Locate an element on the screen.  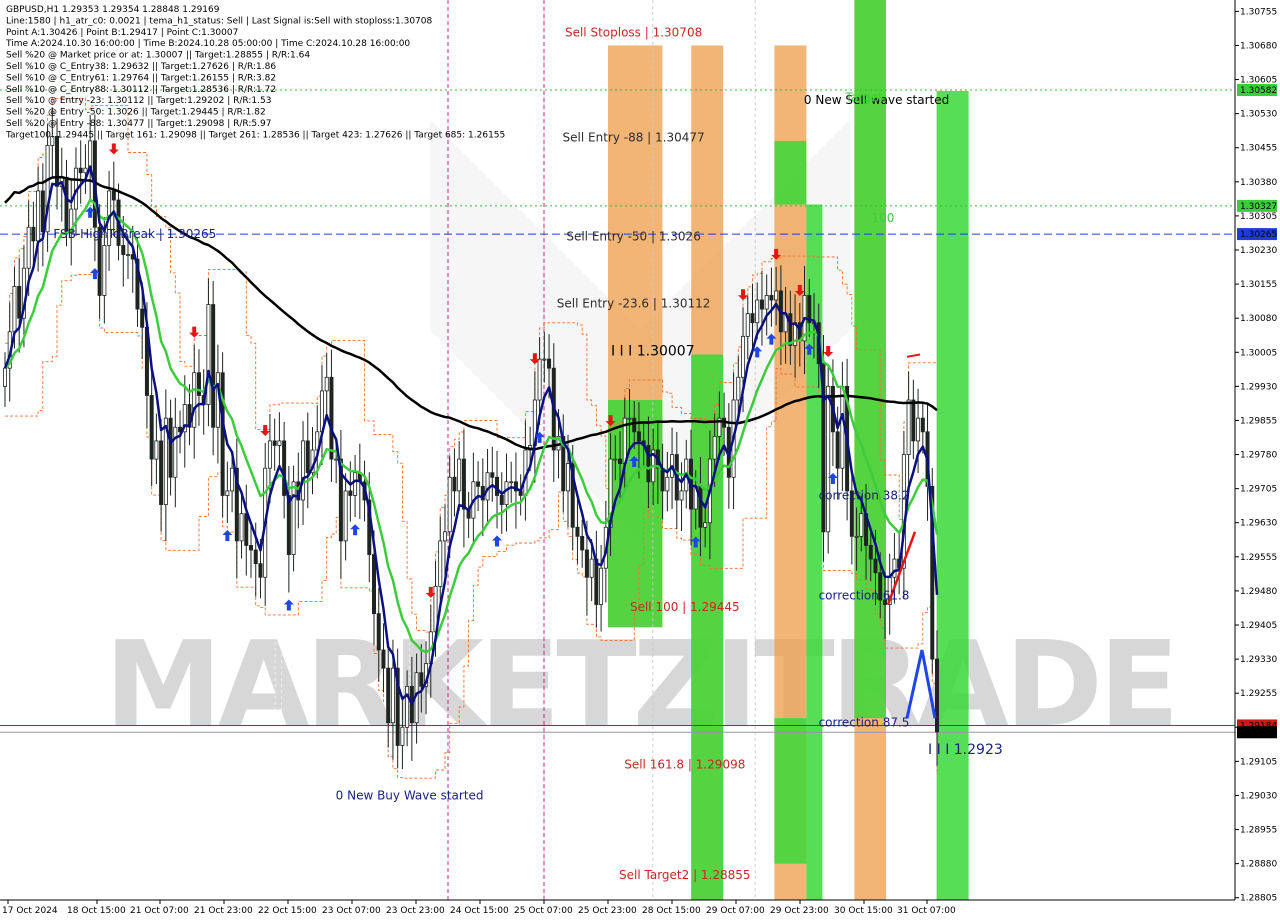
time-tick-label: 17 Oct 2024 is located at coordinates (30, 911).